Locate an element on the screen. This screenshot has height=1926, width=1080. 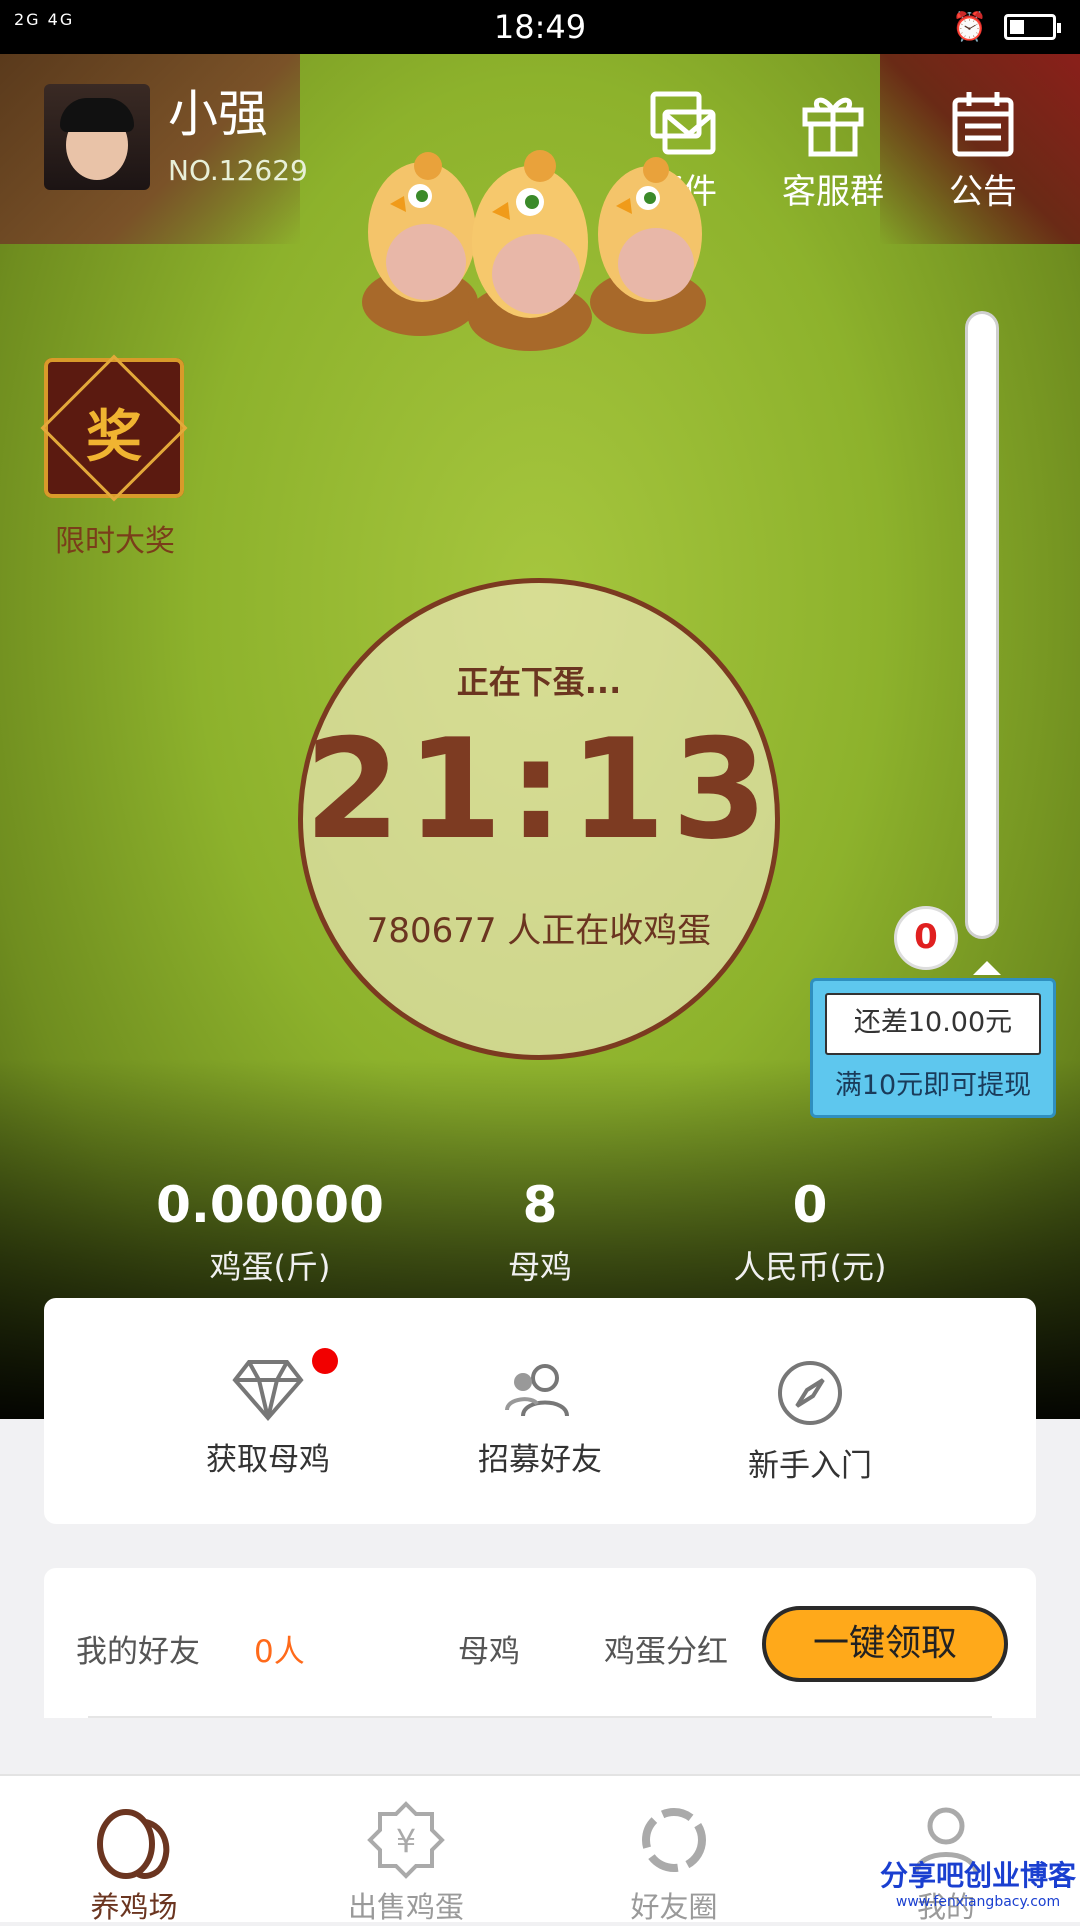
stat-rmb-label: 人民币(元) is located at coordinates (810, 1267).